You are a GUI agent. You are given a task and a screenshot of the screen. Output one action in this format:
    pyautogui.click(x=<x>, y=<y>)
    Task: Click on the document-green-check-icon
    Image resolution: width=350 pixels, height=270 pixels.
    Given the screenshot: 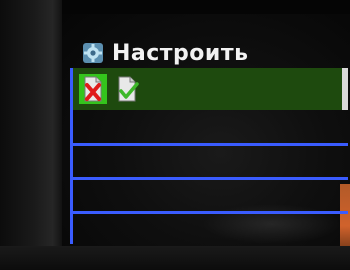 What is the action you would take?
    pyautogui.click(x=128, y=89)
    